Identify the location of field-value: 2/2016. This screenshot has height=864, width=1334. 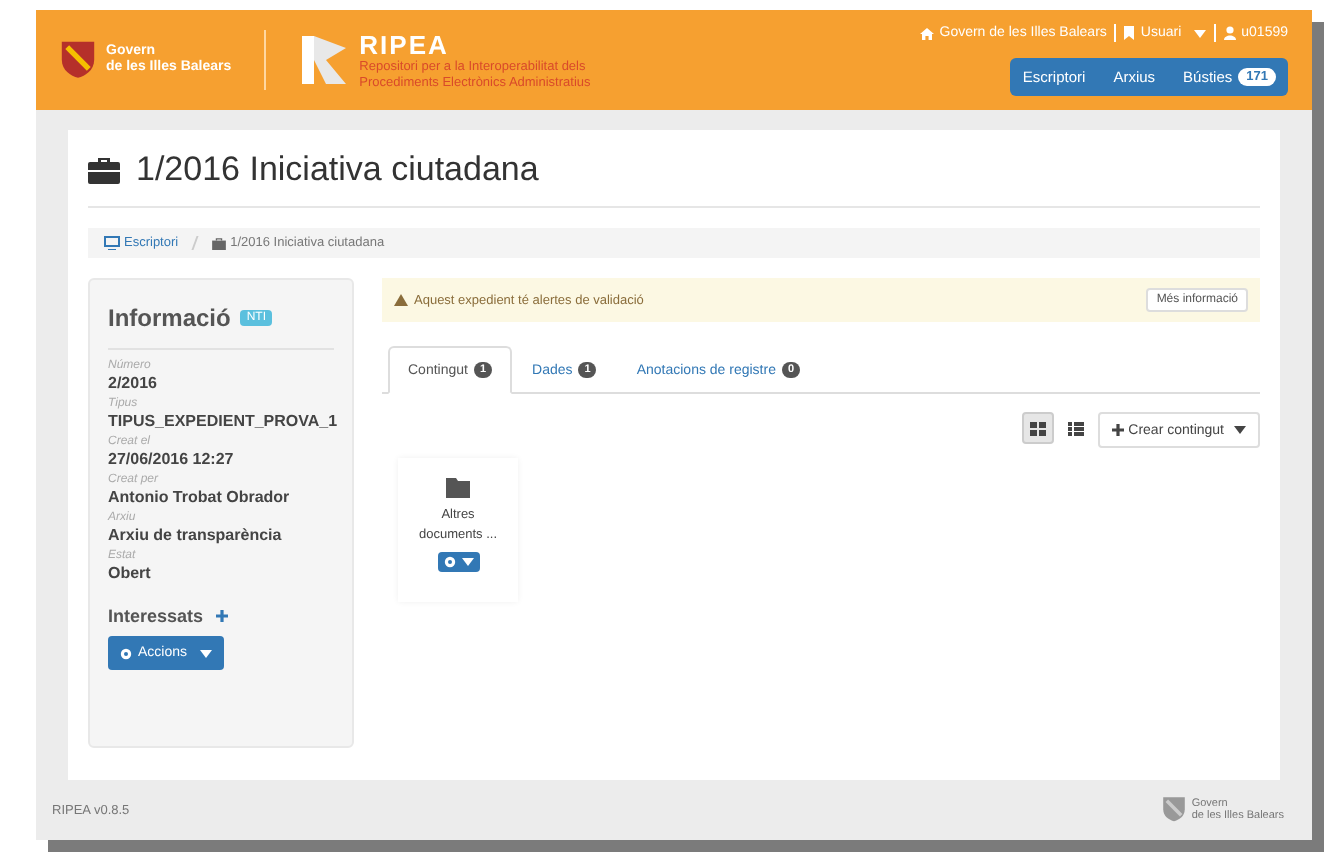
(133, 383).